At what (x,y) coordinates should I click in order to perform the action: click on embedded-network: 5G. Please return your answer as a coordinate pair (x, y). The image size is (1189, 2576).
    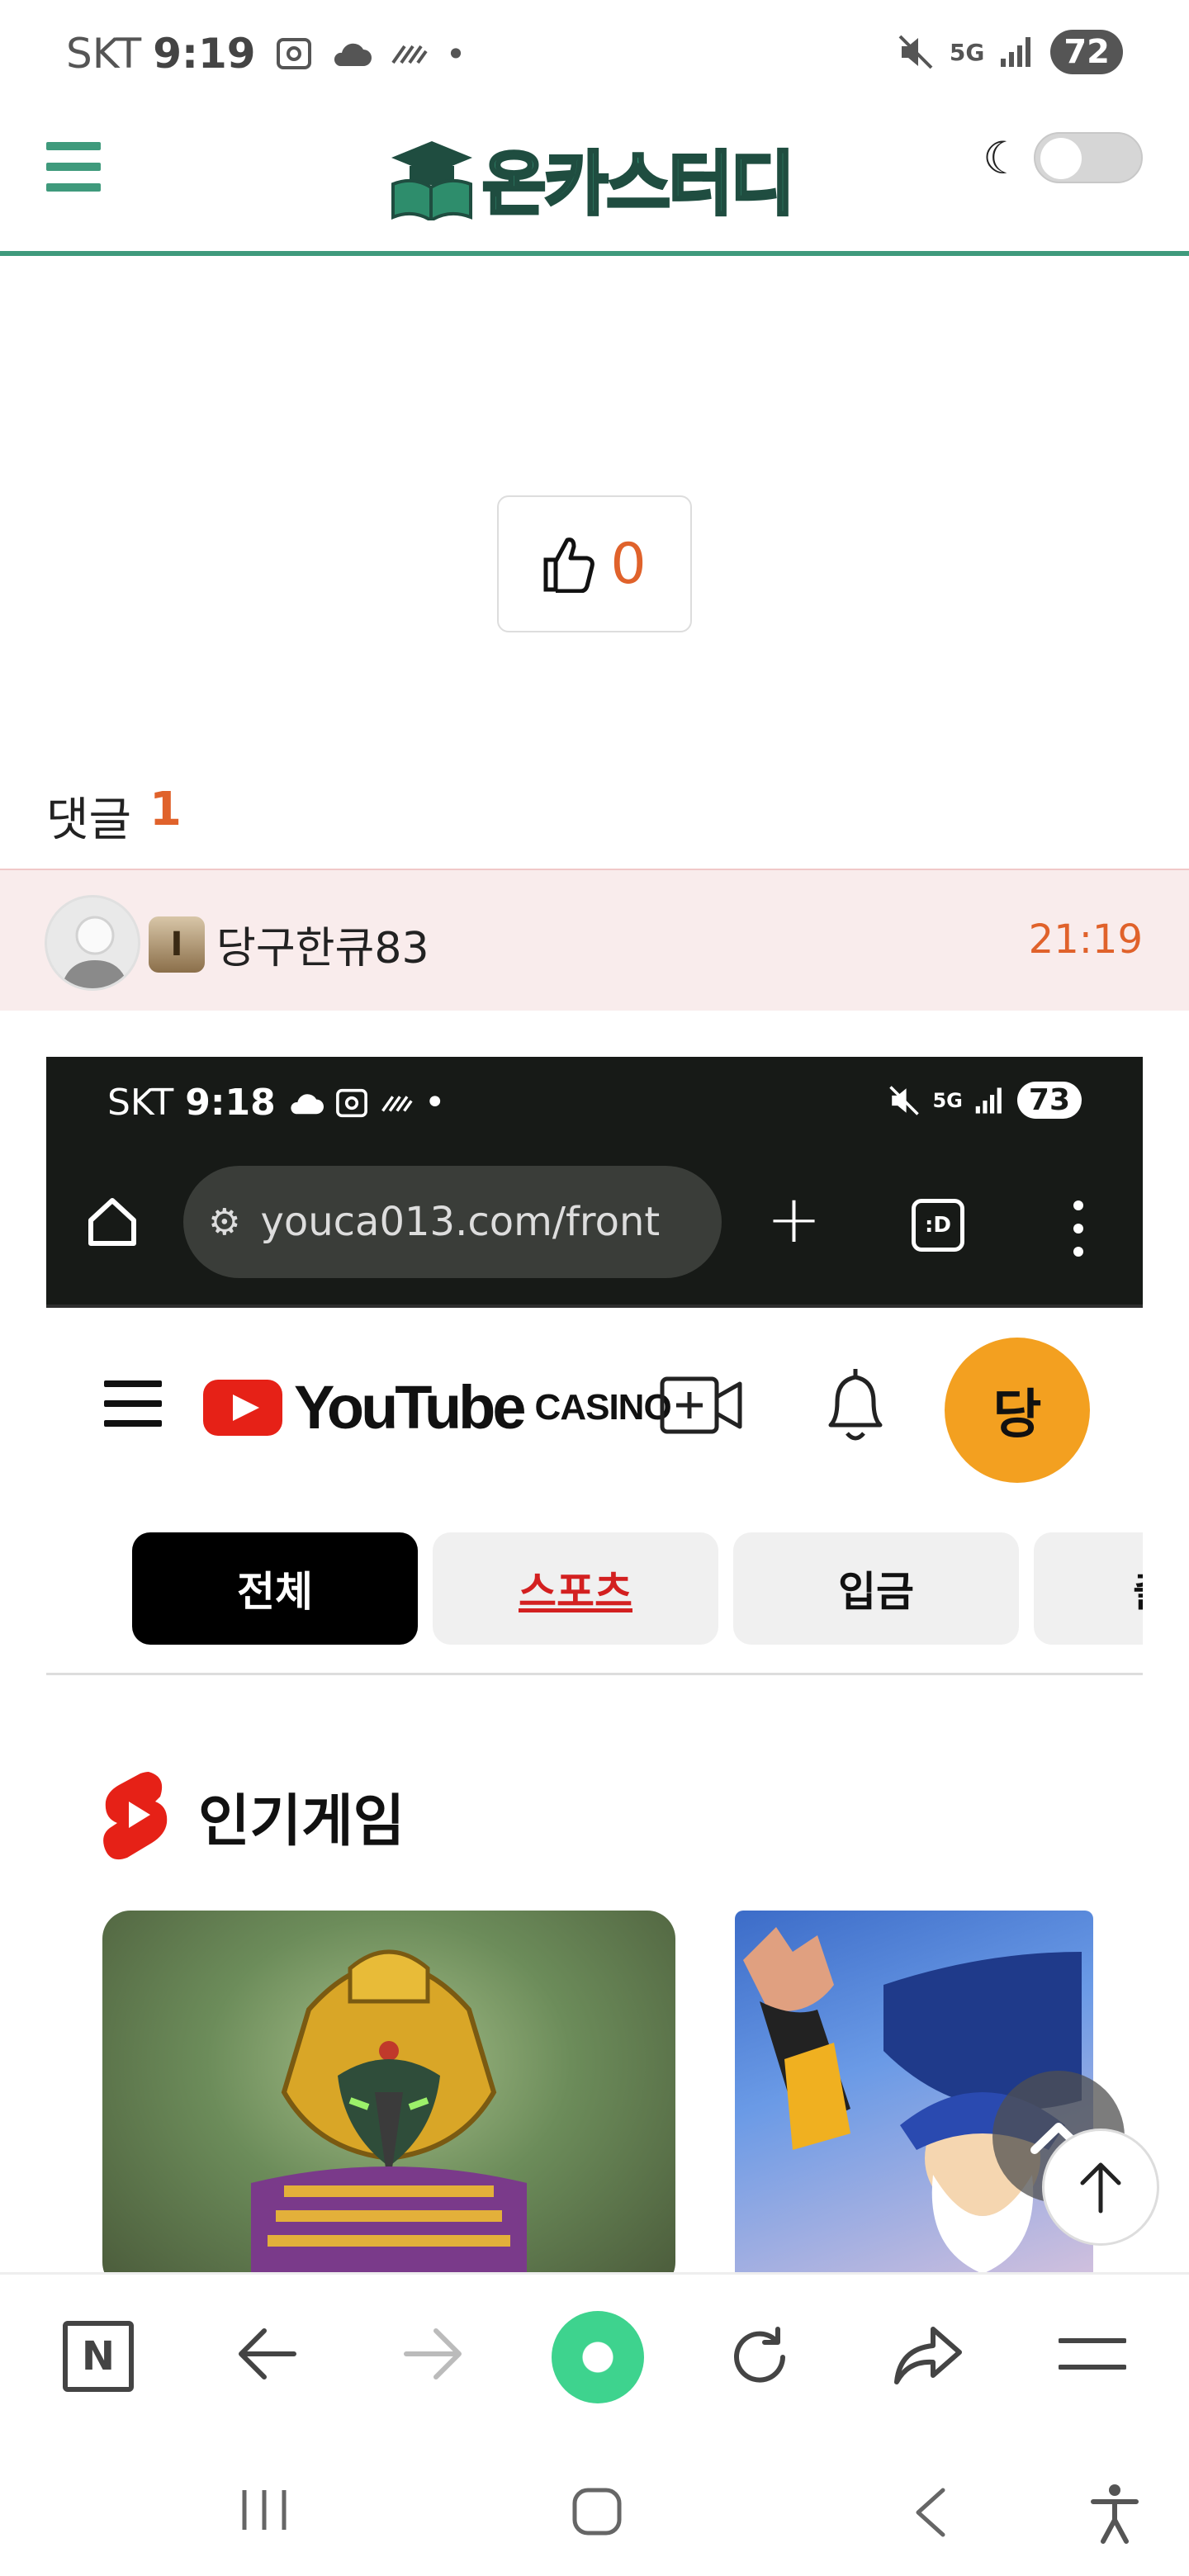
    Looking at the image, I should click on (947, 1100).